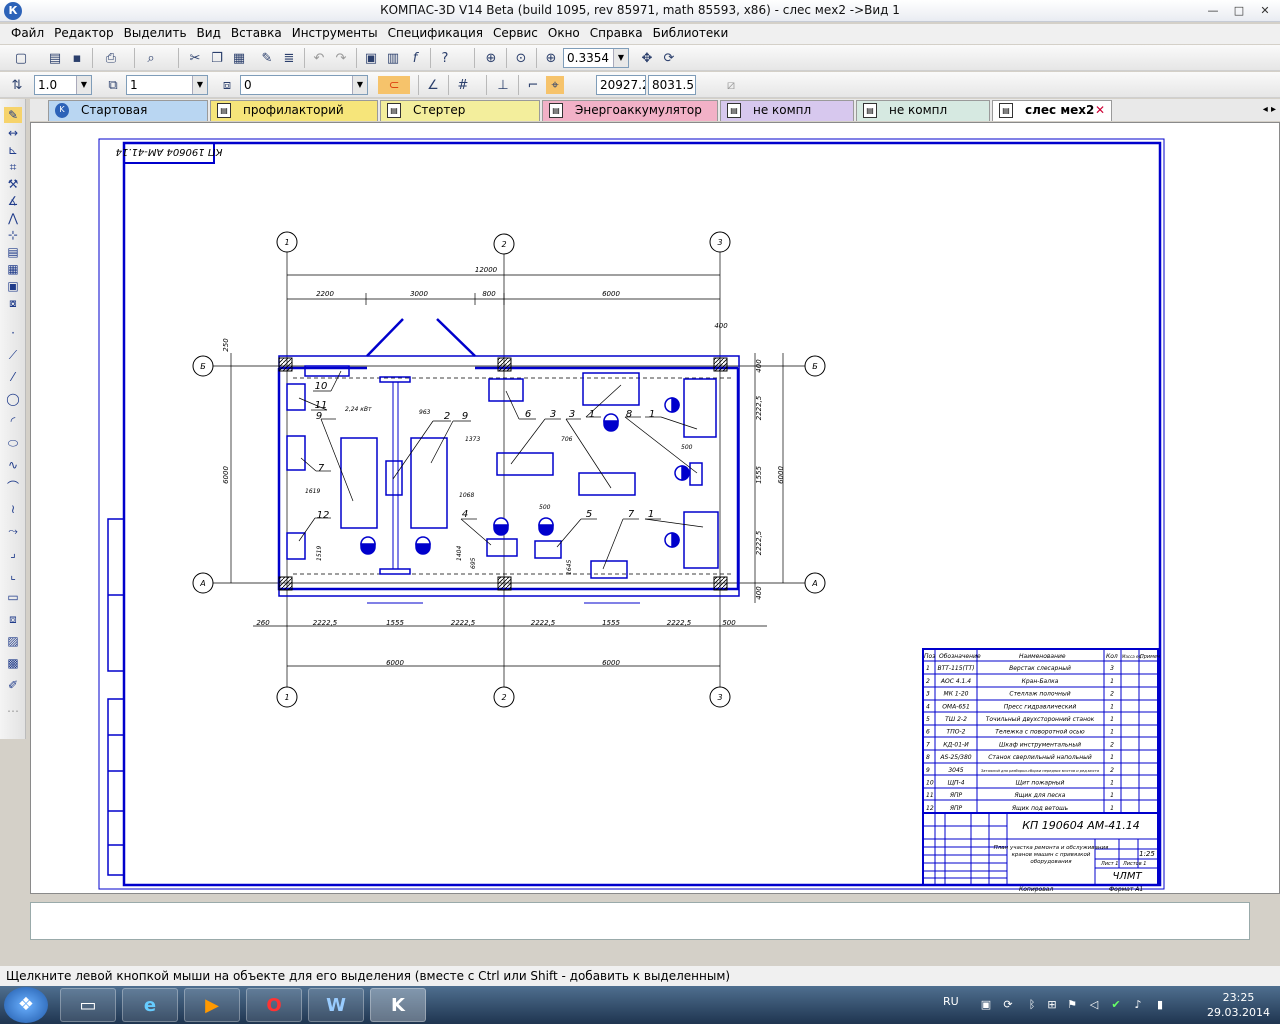 This screenshot has width=1280, height=1024. What do you see at coordinates (335, 34) in the screenshot?
I see `menu-tools: Инструменты` at bounding box center [335, 34].